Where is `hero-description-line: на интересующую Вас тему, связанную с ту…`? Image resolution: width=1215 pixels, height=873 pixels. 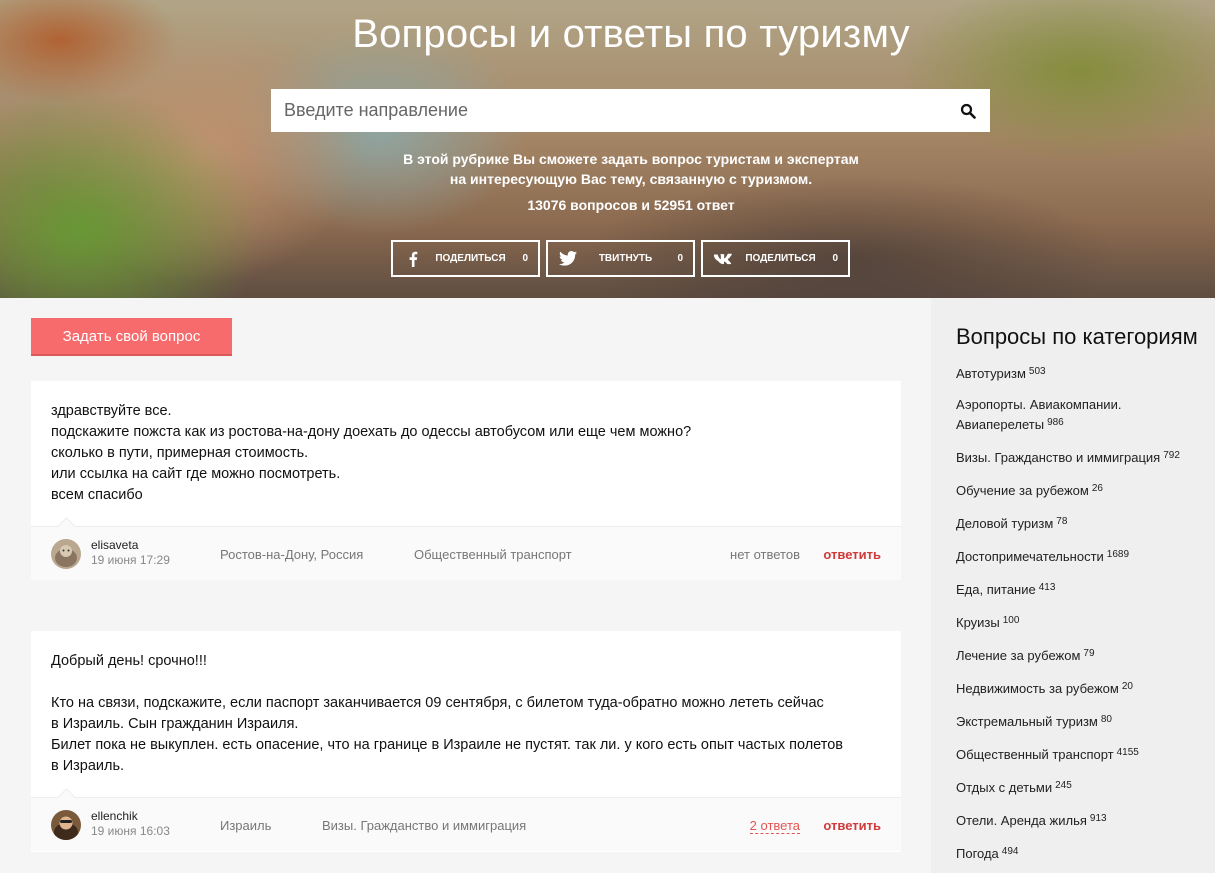 hero-description-line: на интересующую Вас тему, связанную с ту… is located at coordinates (631, 179).